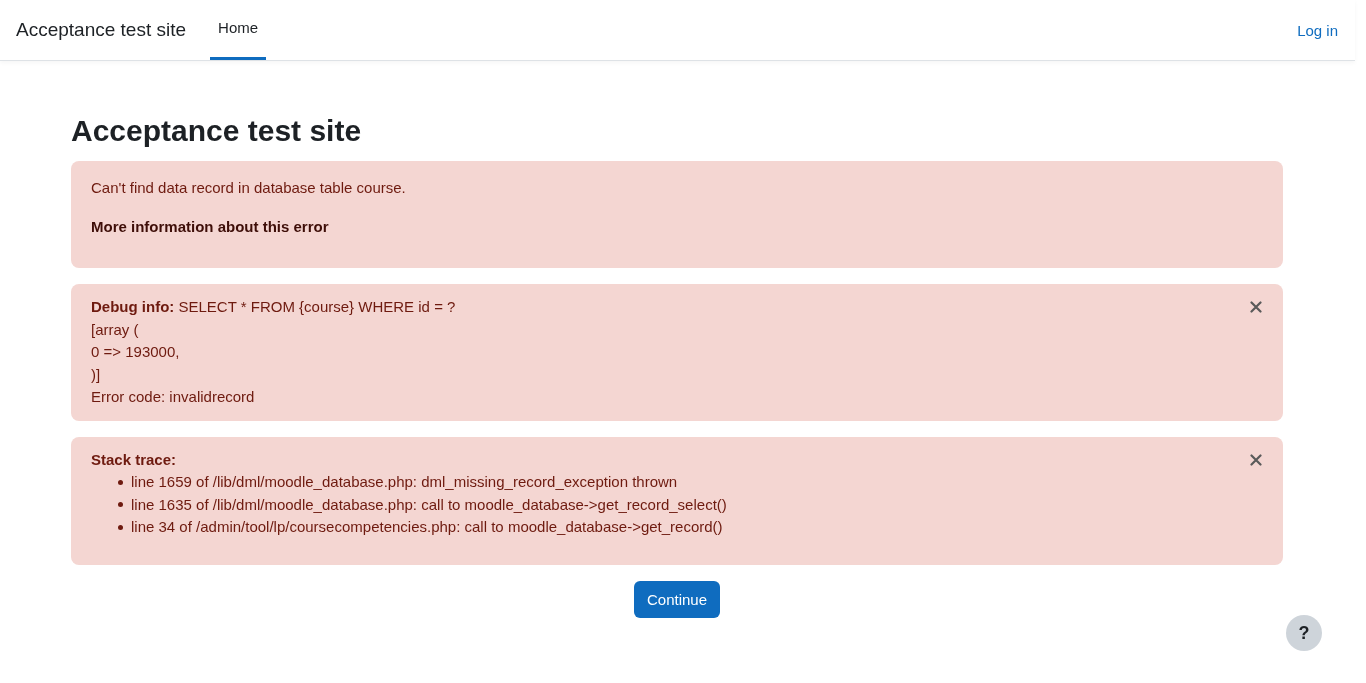 The image size is (1366, 683). What do you see at coordinates (101, 30) in the screenshot?
I see `site-name: Acceptance test site` at bounding box center [101, 30].